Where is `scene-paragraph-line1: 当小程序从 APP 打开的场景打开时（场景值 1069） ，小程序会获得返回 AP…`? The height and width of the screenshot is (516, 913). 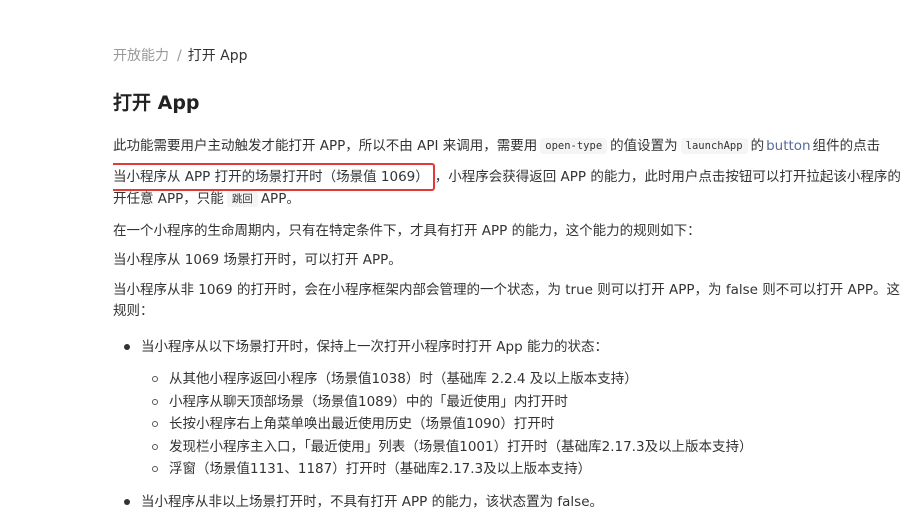
scene-paragraph-line1: 当小程序从 APP 打开的场景打开时（场景值 1069） ，小程序会获得返回 AP… is located at coordinates (507, 177).